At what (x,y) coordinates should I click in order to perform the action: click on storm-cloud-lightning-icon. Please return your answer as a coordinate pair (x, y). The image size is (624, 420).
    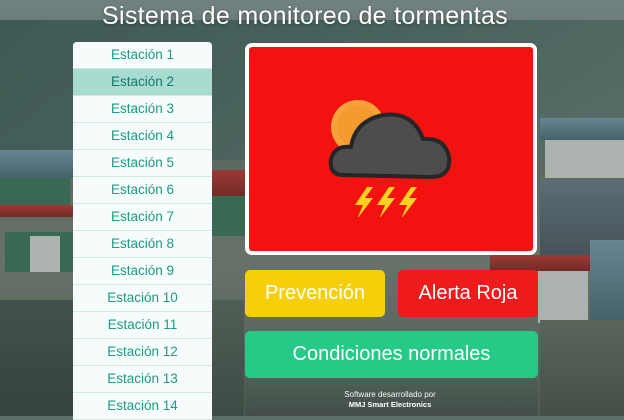
    Looking at the image, I should click on (390, 158).